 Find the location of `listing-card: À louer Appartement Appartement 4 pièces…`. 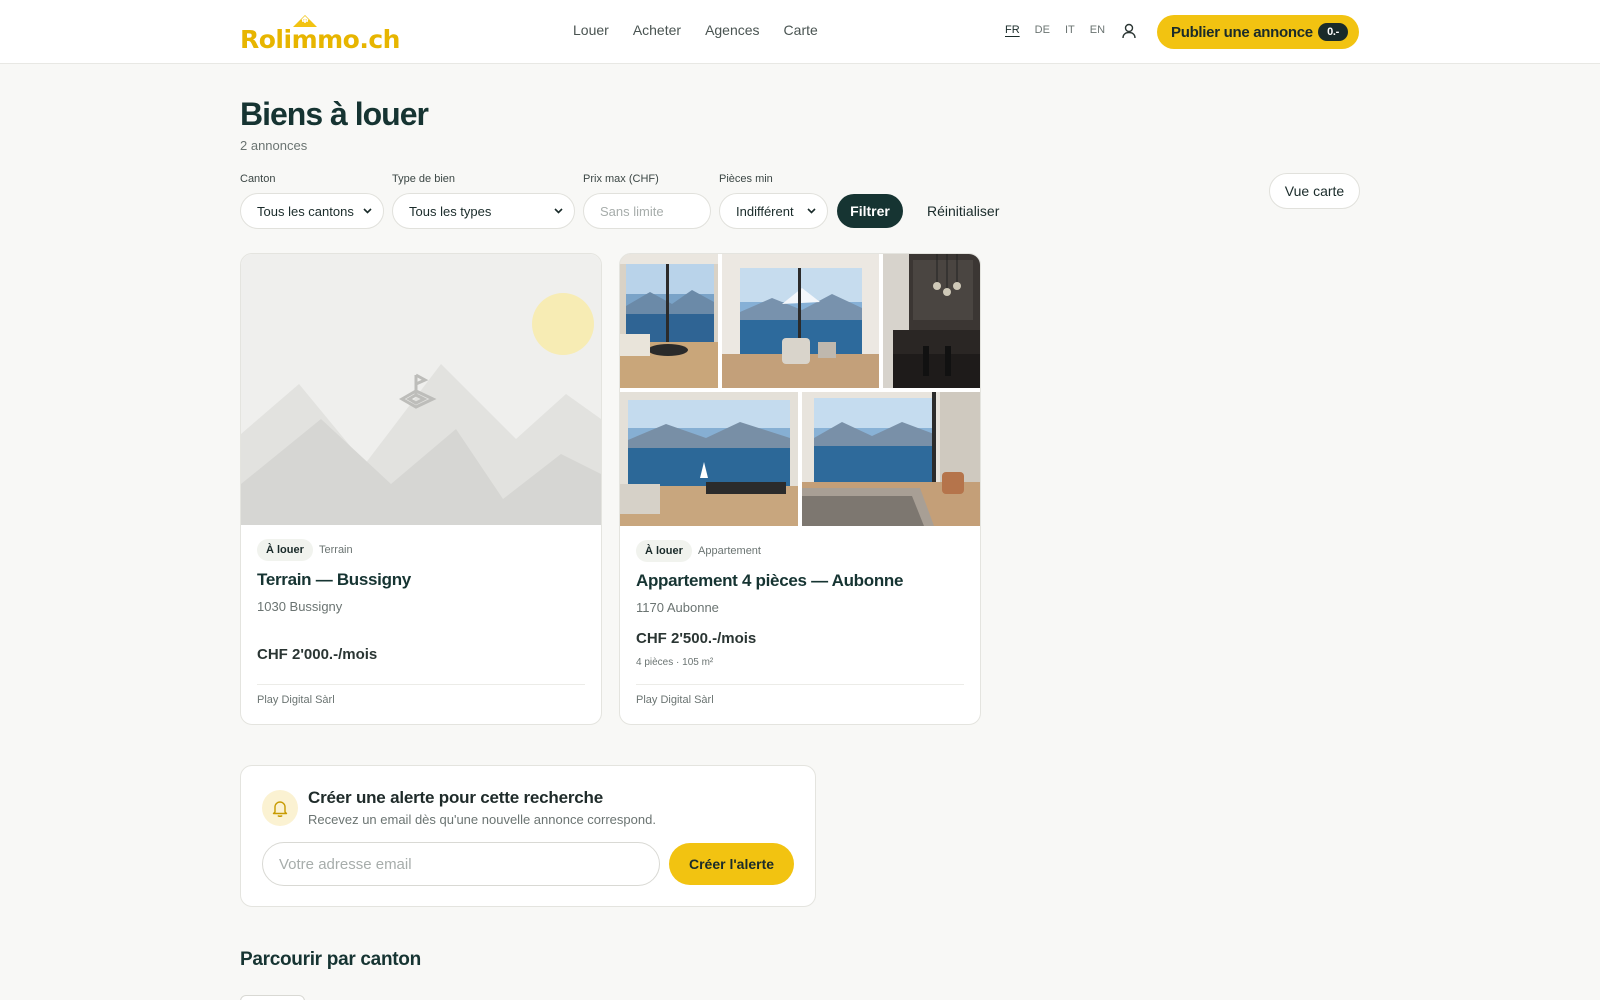

listing-card: À louer Appartement Appartement 4 pièces… is located at coordinates (800, 489).